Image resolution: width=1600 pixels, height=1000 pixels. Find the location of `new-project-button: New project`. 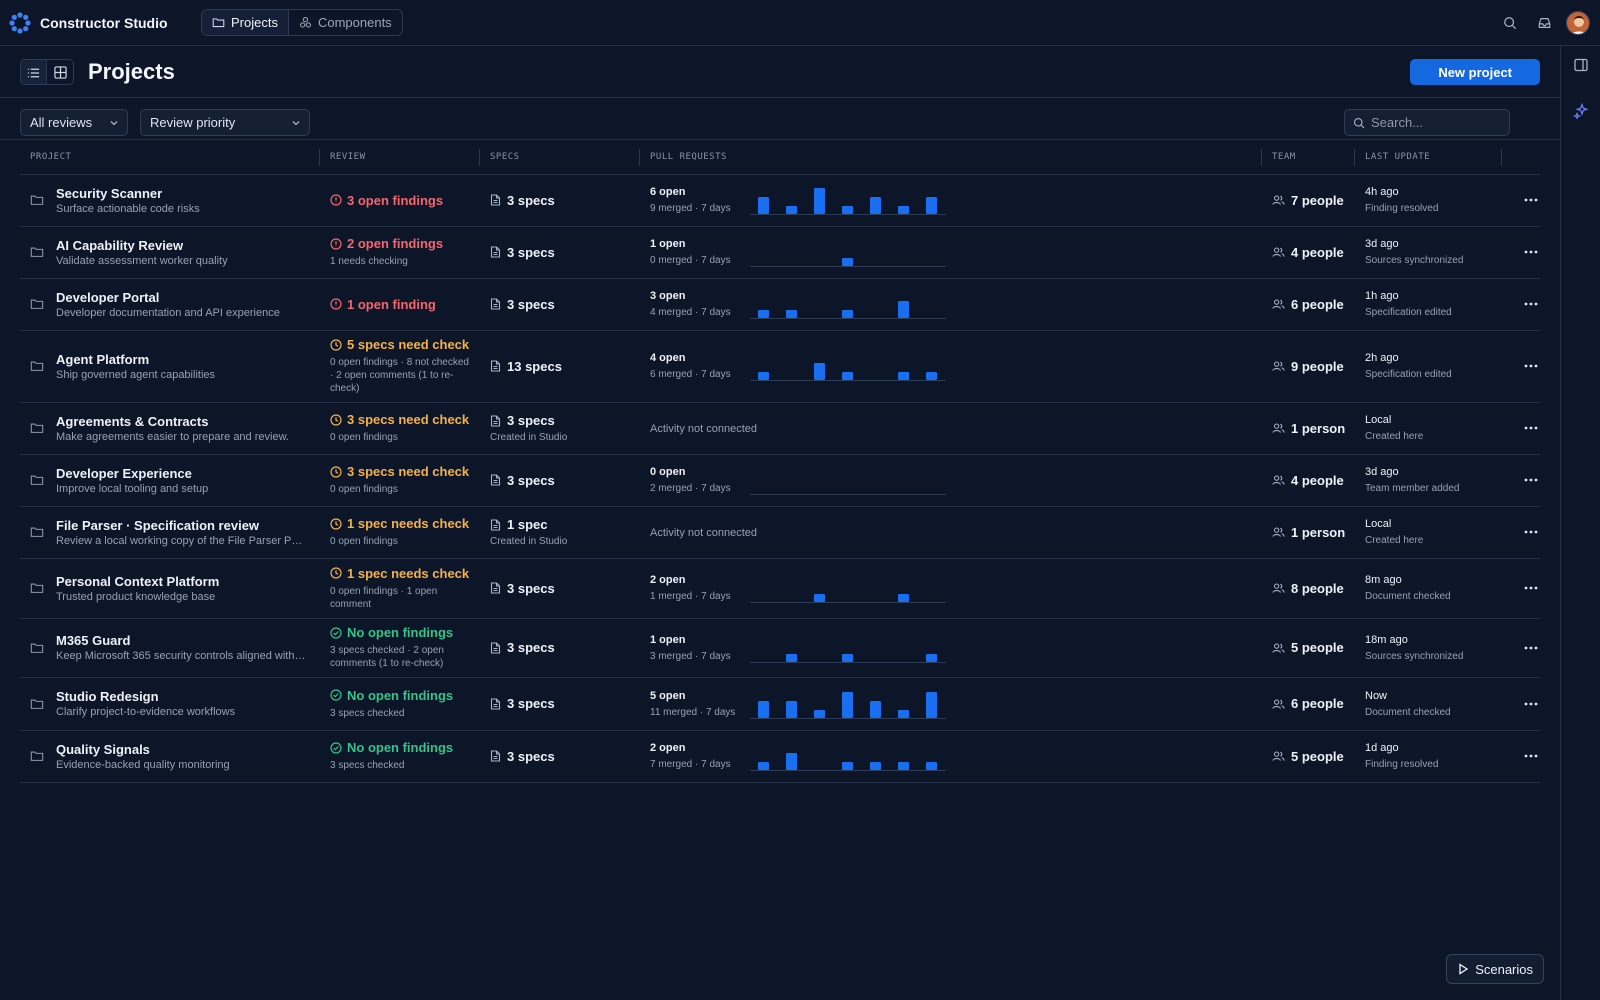

new-project-button: New project is located at coordinates (1475, 72).